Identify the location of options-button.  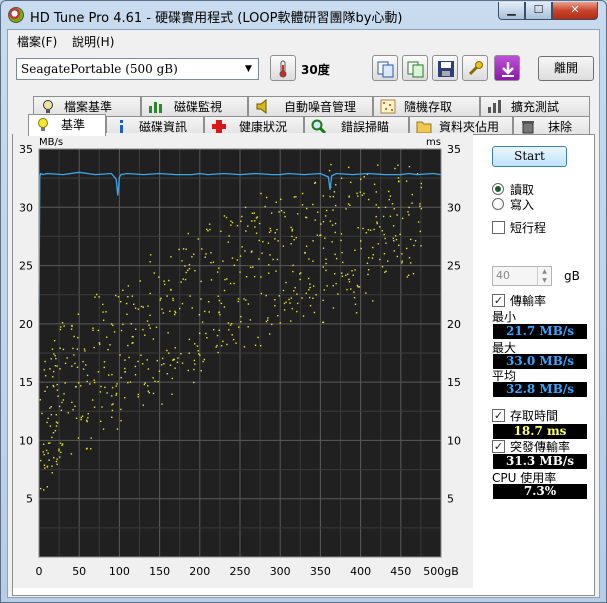
(475, 68).